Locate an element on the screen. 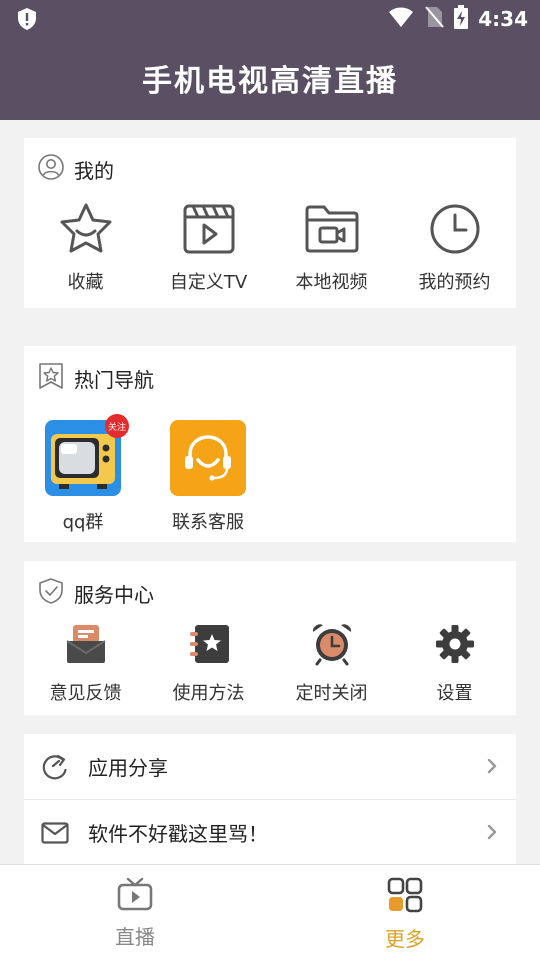 The image size is (540, 960). service-item-timer-off: 定时关闭 is located at coordinates (331, 662).